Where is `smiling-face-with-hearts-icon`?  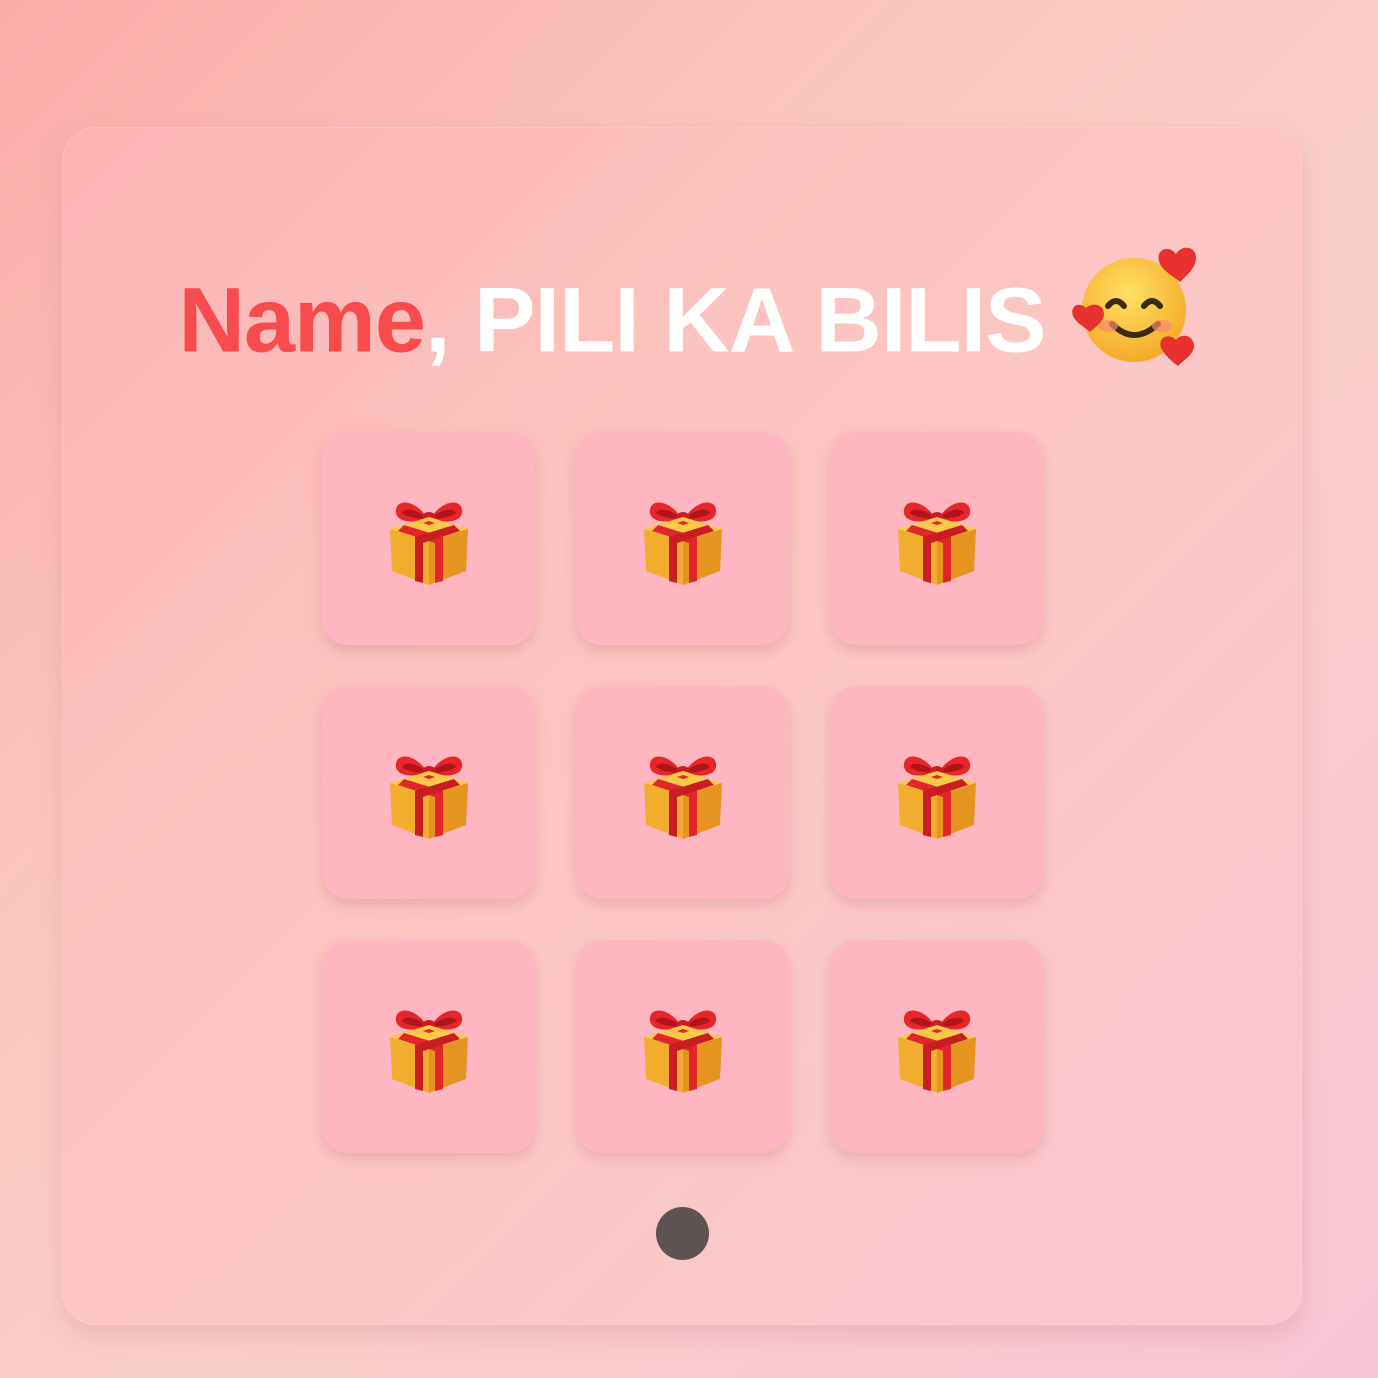 smiling-face-with-hearts-icon is located at coordinates (1135, 320).